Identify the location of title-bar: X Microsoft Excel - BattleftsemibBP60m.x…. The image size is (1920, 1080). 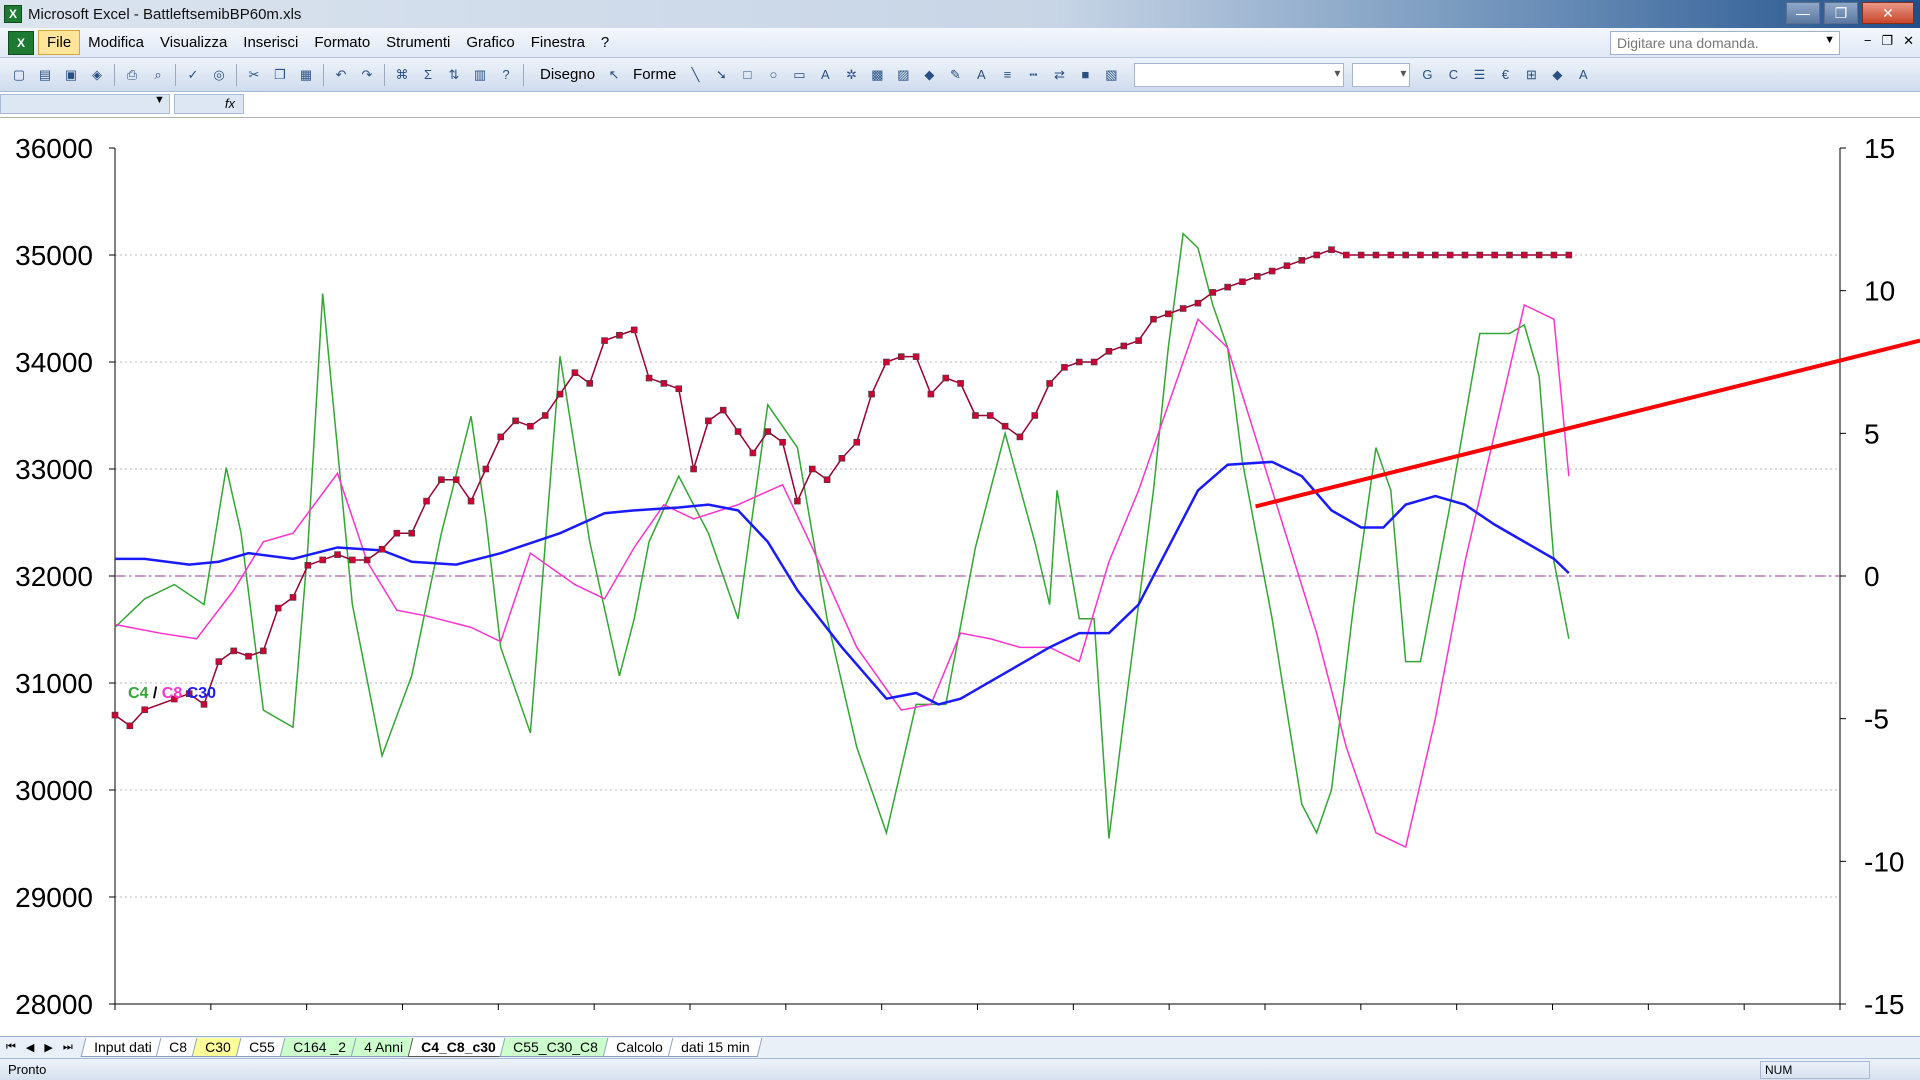
(960, 14).